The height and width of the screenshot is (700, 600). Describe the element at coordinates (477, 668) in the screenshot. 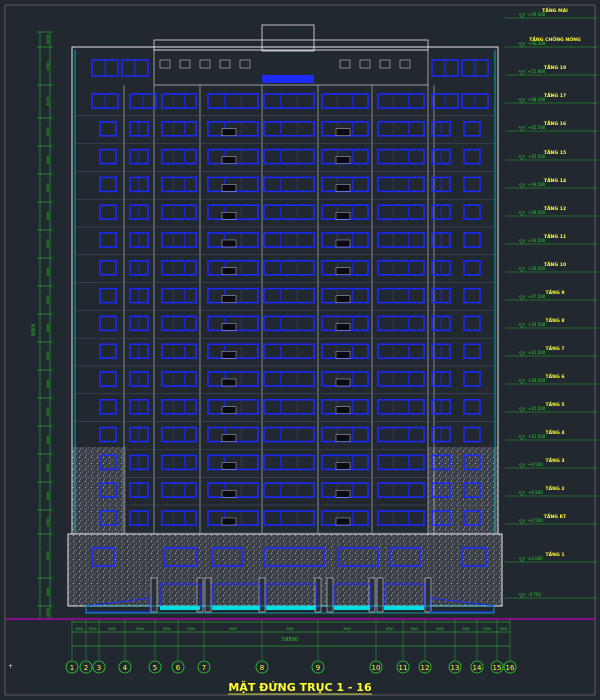

I see `axis-label: 14` at that location.